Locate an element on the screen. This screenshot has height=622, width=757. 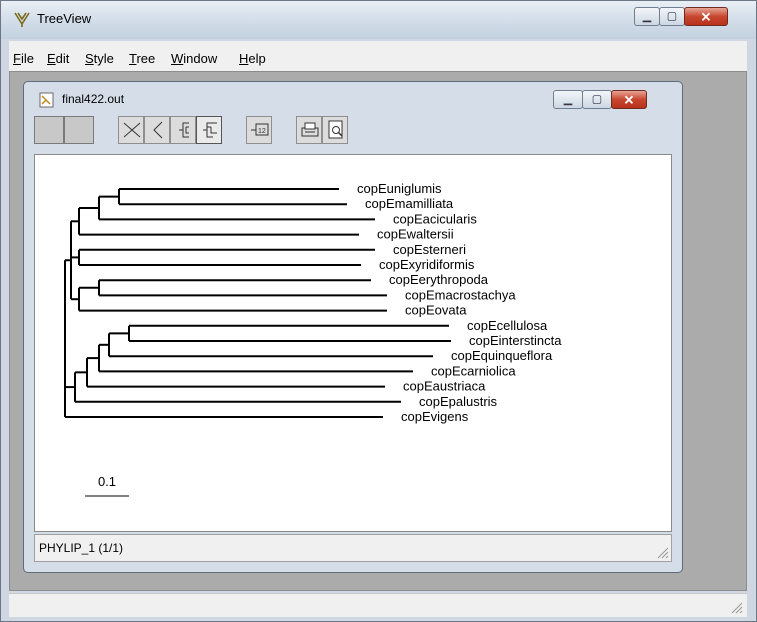
taxon-label: copEmacrostachya is located at coordinates (460, 294).